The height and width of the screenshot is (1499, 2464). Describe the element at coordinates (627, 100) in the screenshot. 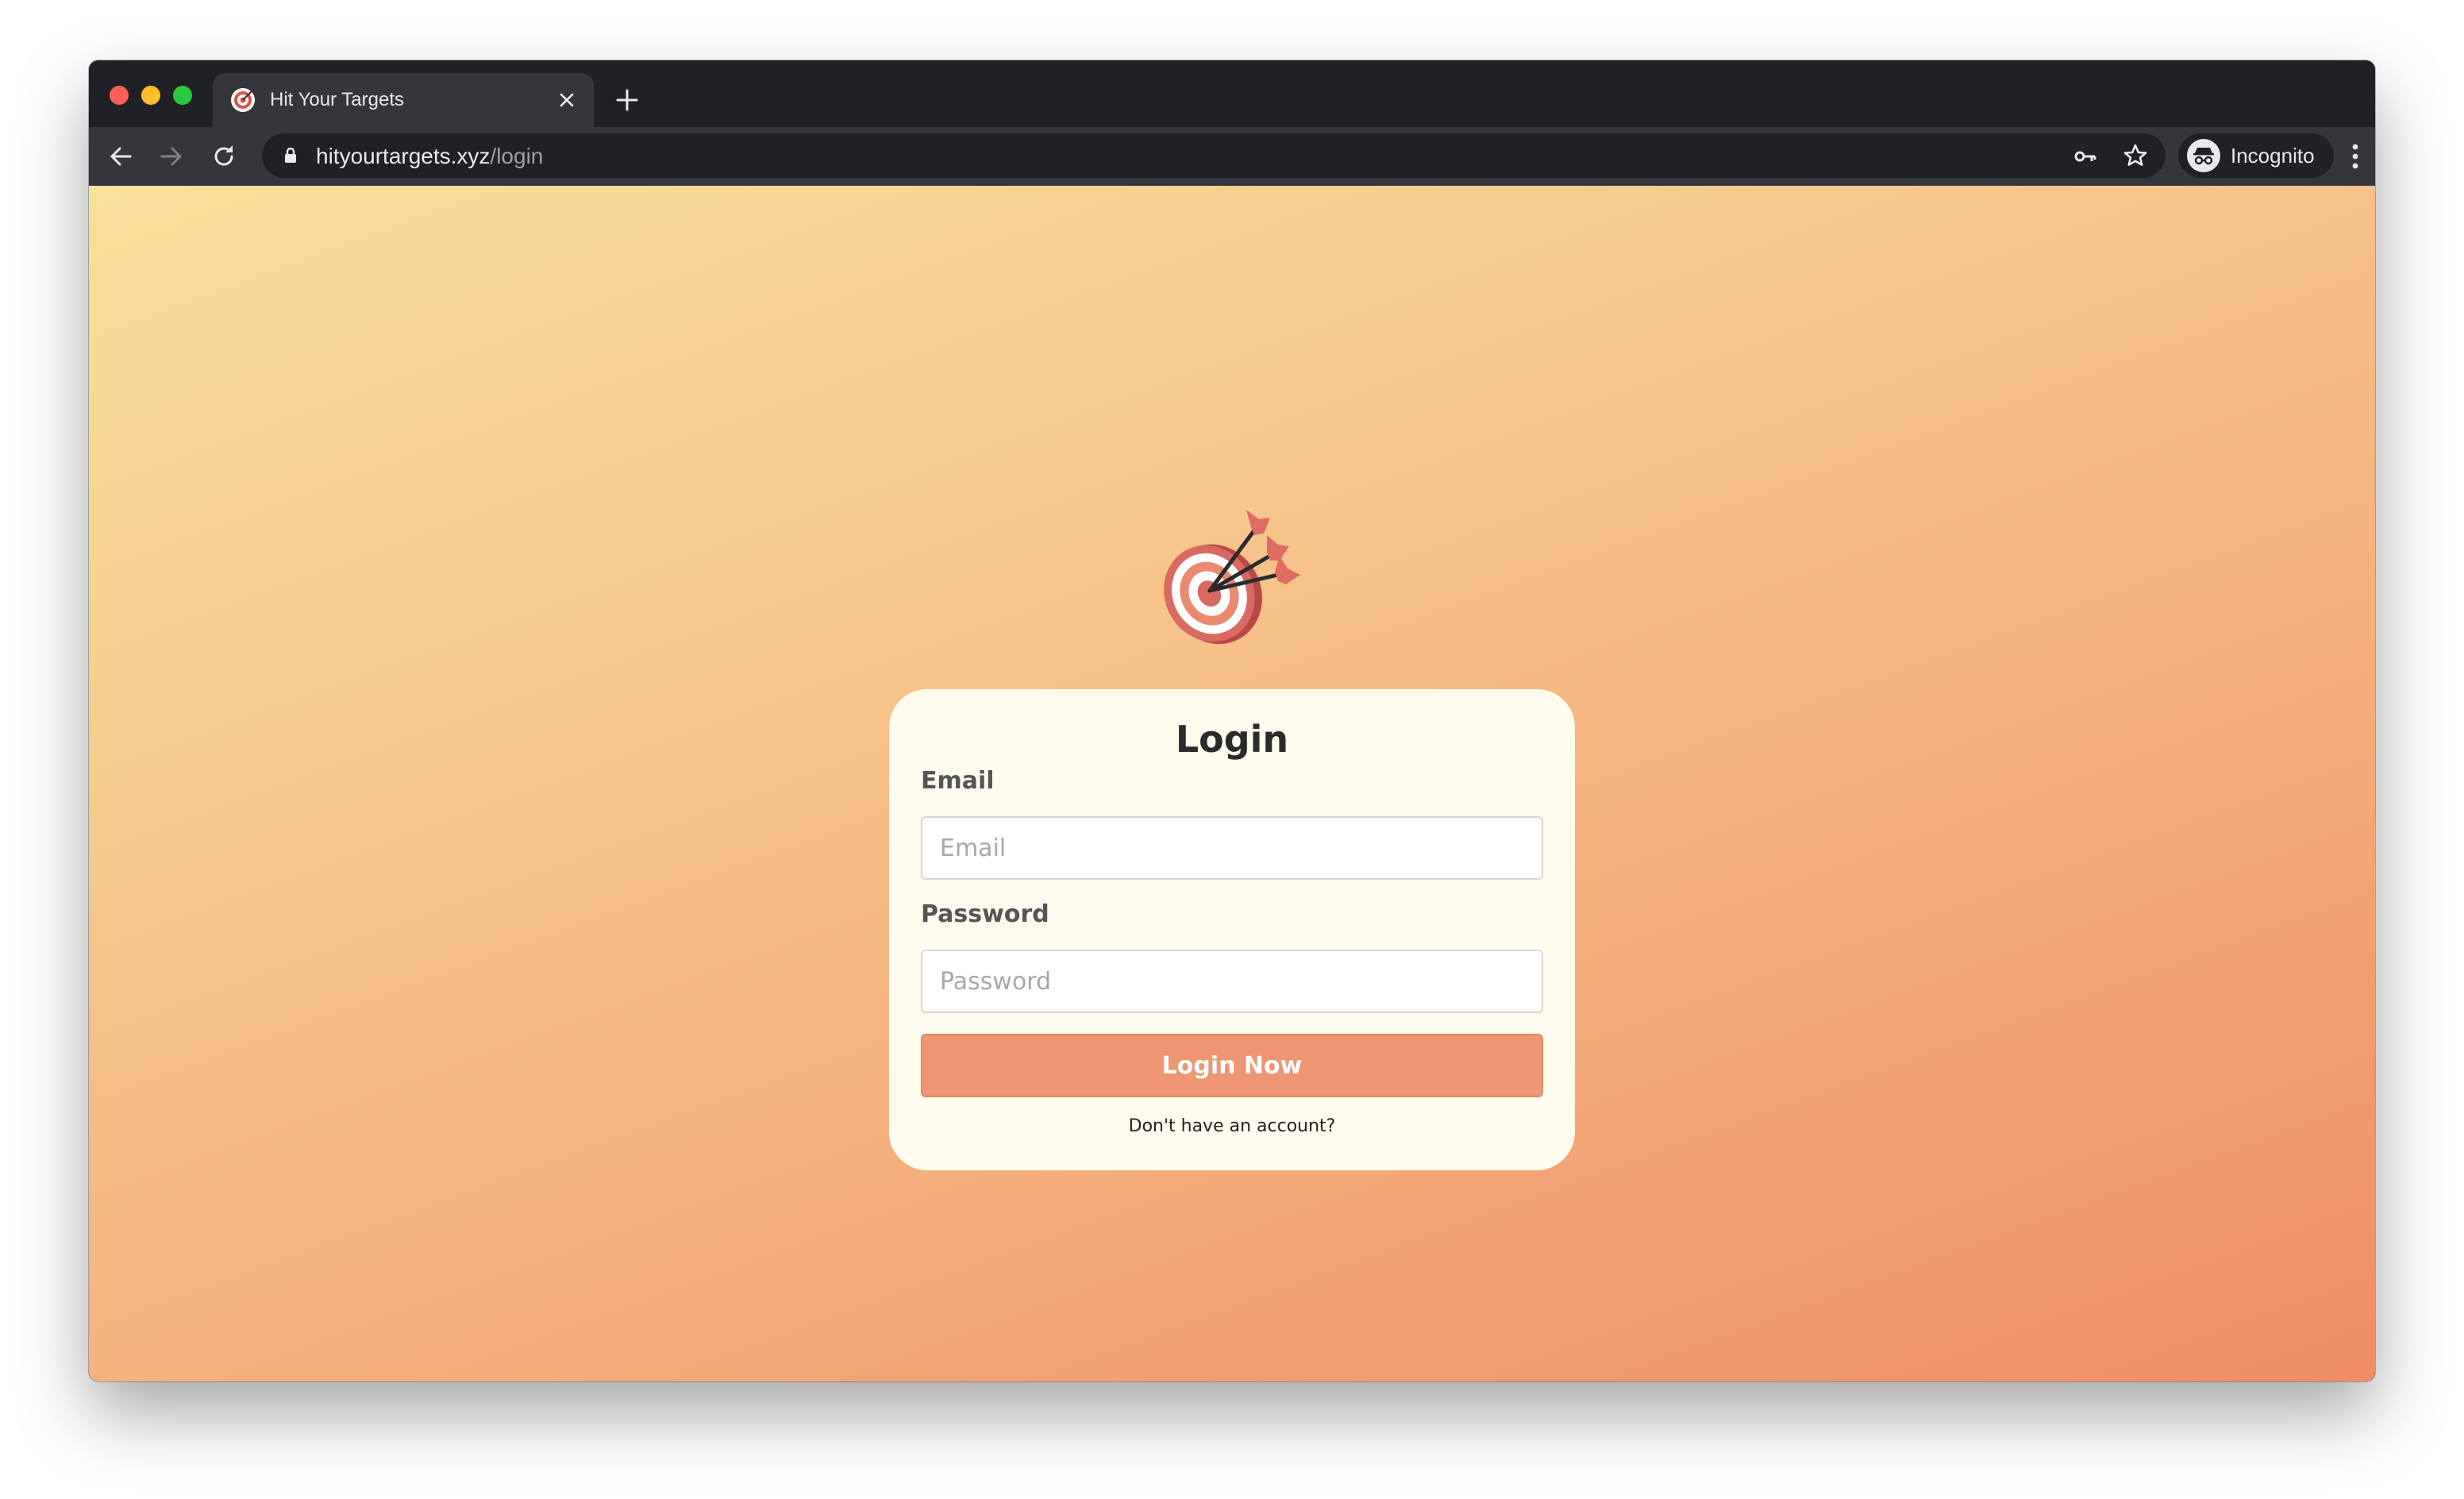

I see `plus-icon` at that location.